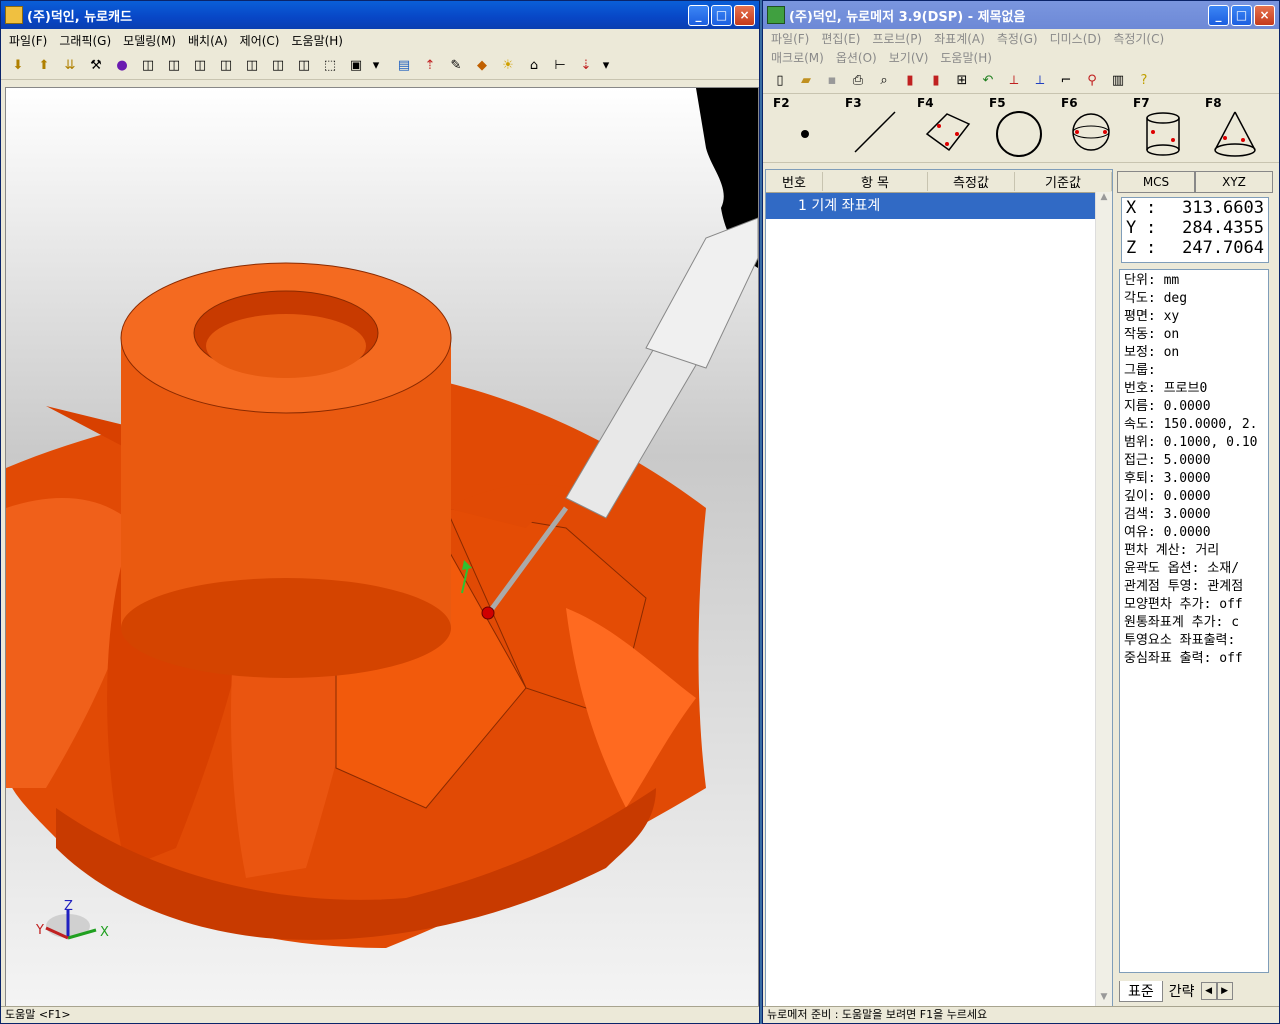 This screenshot has height=1024, width=1280. Describe the element at coordinates (586, 65) in the screenshot. I see `probe-icon: ⇣` at that location.